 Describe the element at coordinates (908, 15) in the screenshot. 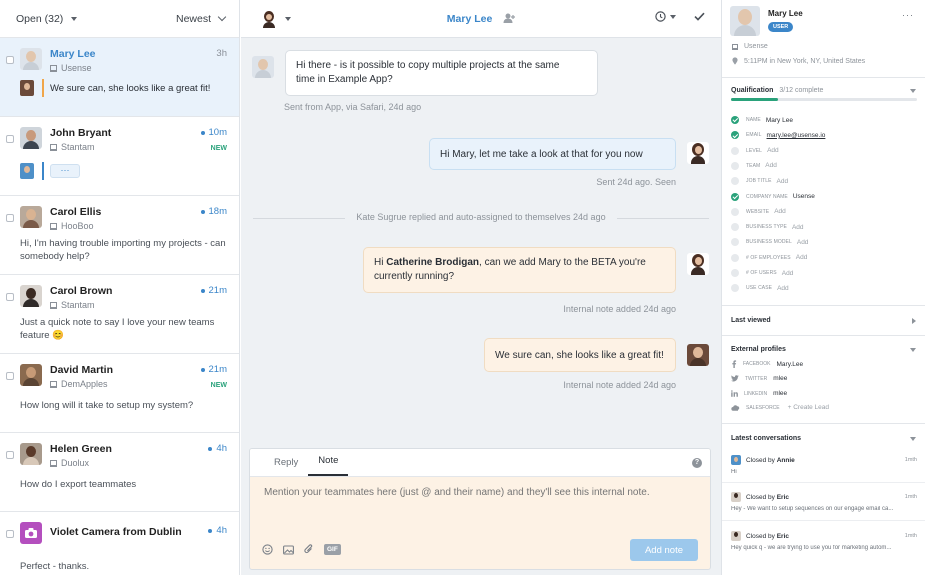

I see `more-options-icon: ···` at that location.